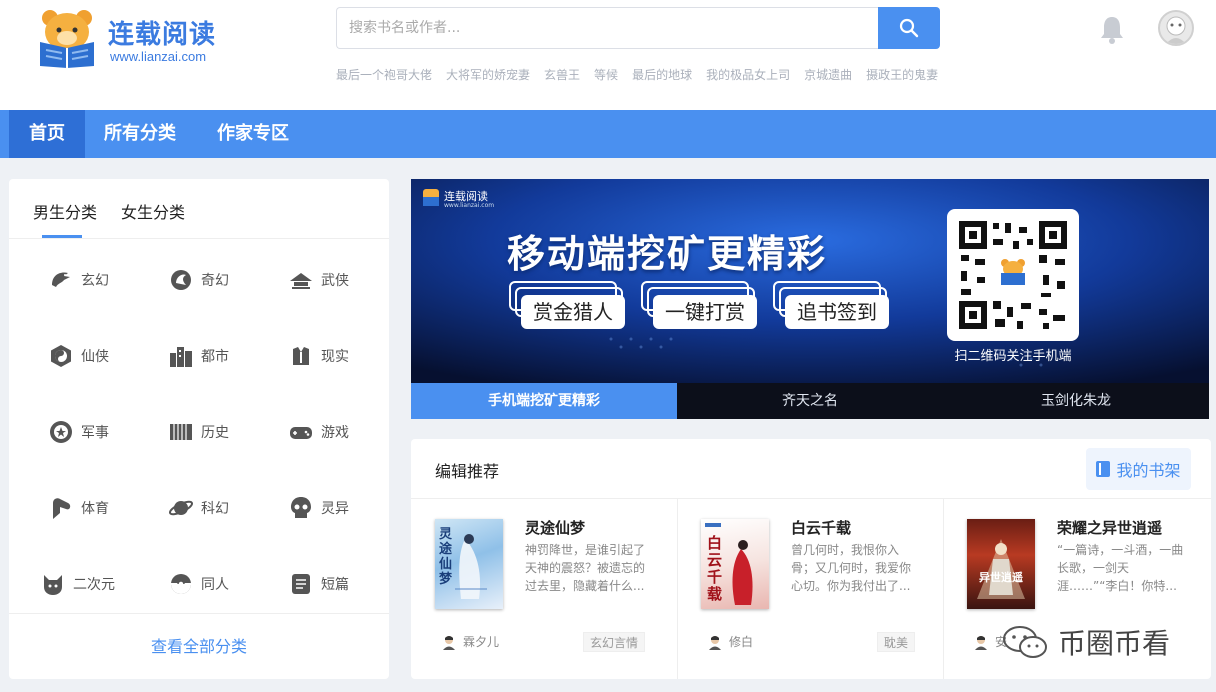  Describe the element at coordinates (544, 401) in the screenshot. I see `banner-tab: 手机端挖矿更精彩` at that location.